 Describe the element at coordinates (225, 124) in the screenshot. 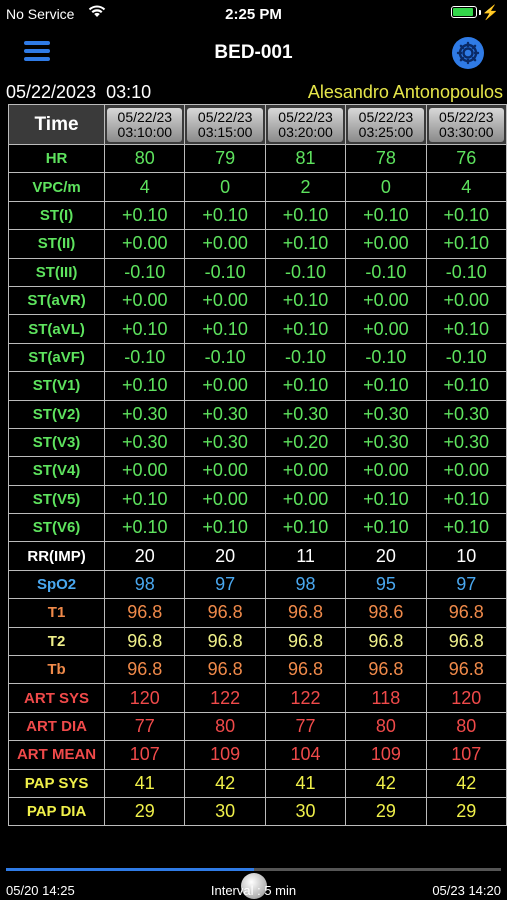

I see `time-column-1: 05/22/23 03:15:00` at that location.